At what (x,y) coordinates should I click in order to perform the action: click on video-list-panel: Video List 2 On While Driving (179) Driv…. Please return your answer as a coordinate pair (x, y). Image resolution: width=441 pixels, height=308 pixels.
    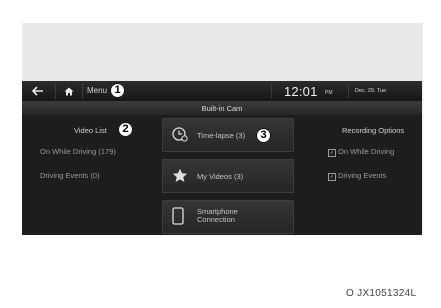
    Looking at the image, I should click on (92, 175).